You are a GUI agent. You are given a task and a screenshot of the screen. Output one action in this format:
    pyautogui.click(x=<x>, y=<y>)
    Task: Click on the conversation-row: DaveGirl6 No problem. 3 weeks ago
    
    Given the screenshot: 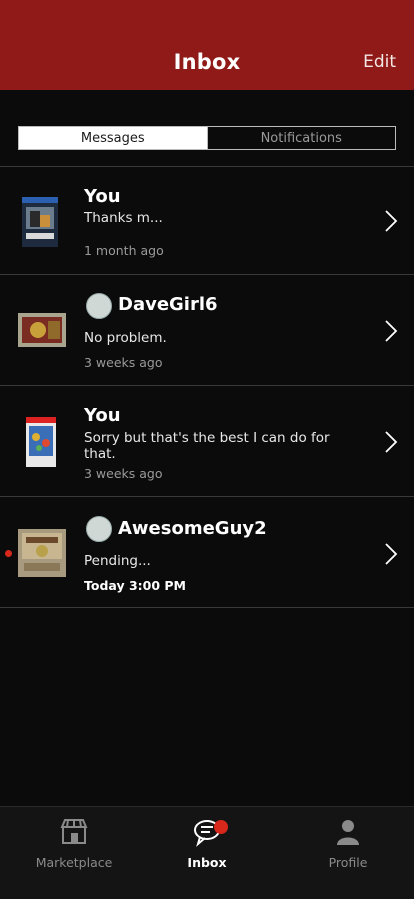 What is the action you would take?
    pyautogui.click(x=207, y=330)
    